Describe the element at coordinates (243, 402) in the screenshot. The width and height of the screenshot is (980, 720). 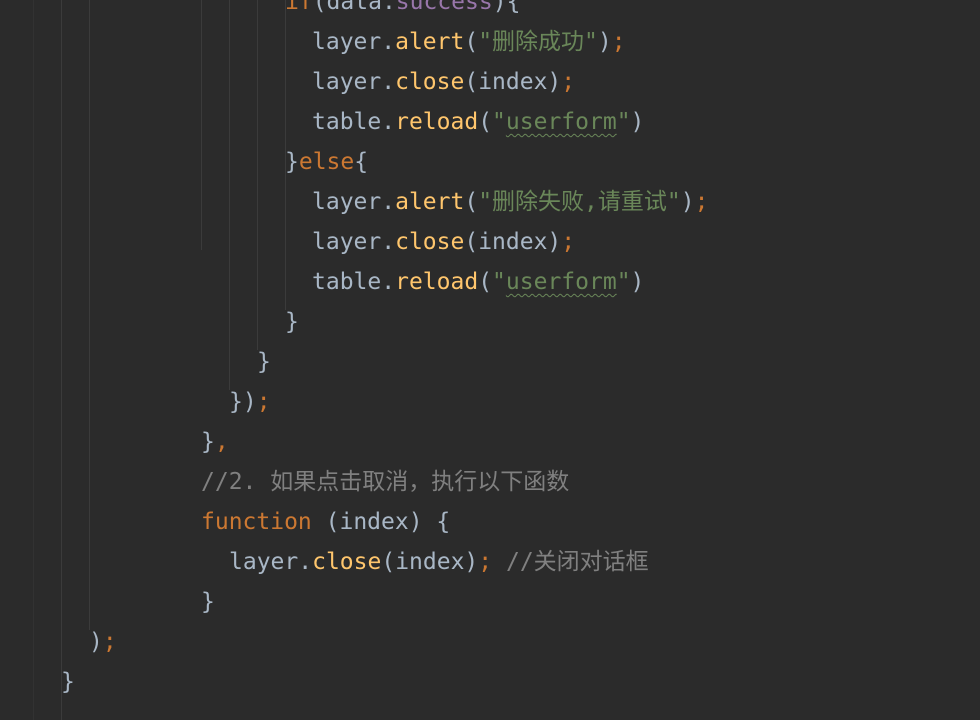
I see `code-token: })` at that location.